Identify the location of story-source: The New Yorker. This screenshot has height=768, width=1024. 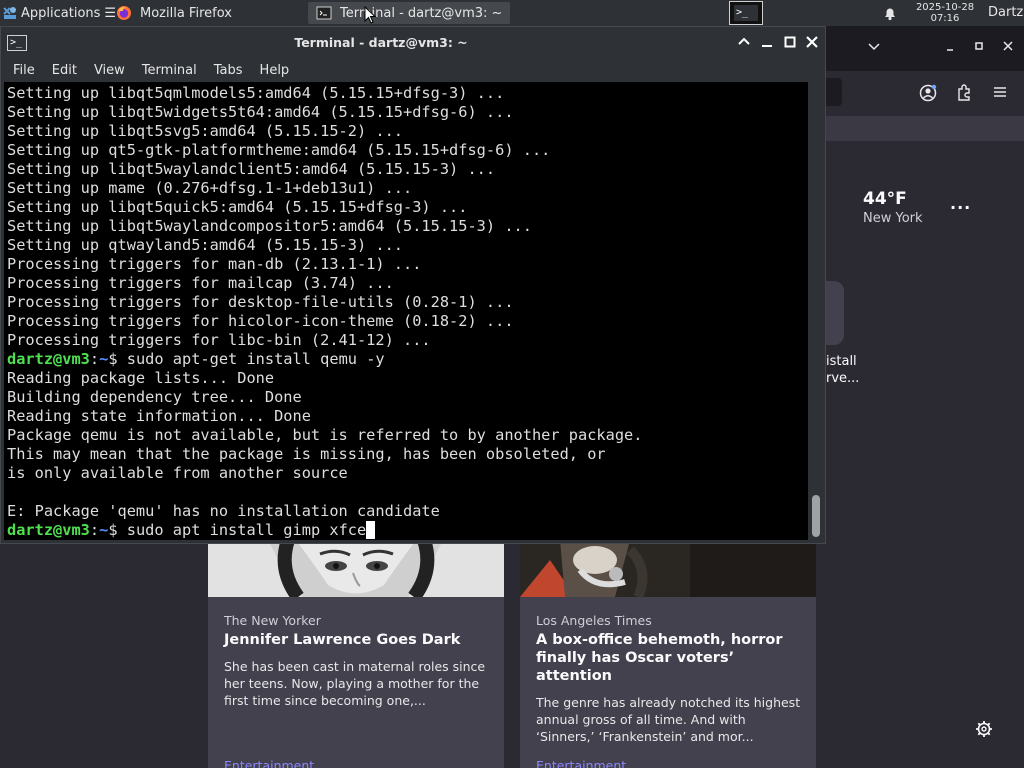
(272, 620).